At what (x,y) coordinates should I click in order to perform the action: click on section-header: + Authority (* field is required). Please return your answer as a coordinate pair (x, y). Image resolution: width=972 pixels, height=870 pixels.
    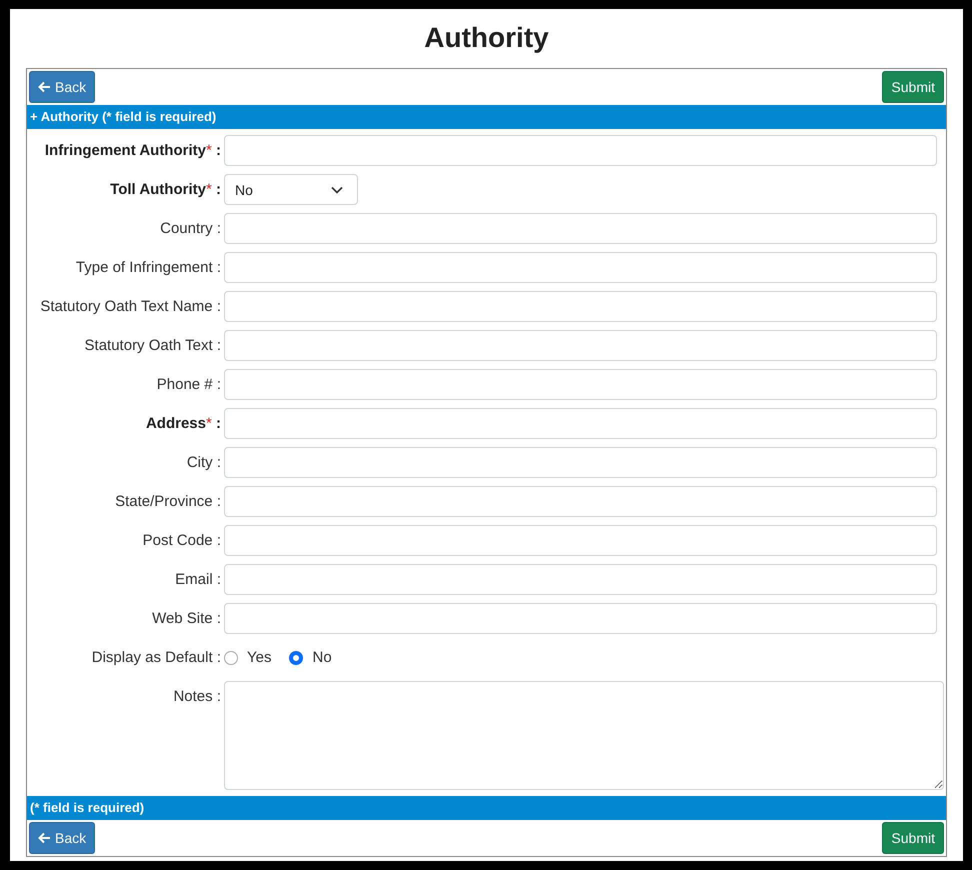
    Looking at the image, I should click on (486, 117).